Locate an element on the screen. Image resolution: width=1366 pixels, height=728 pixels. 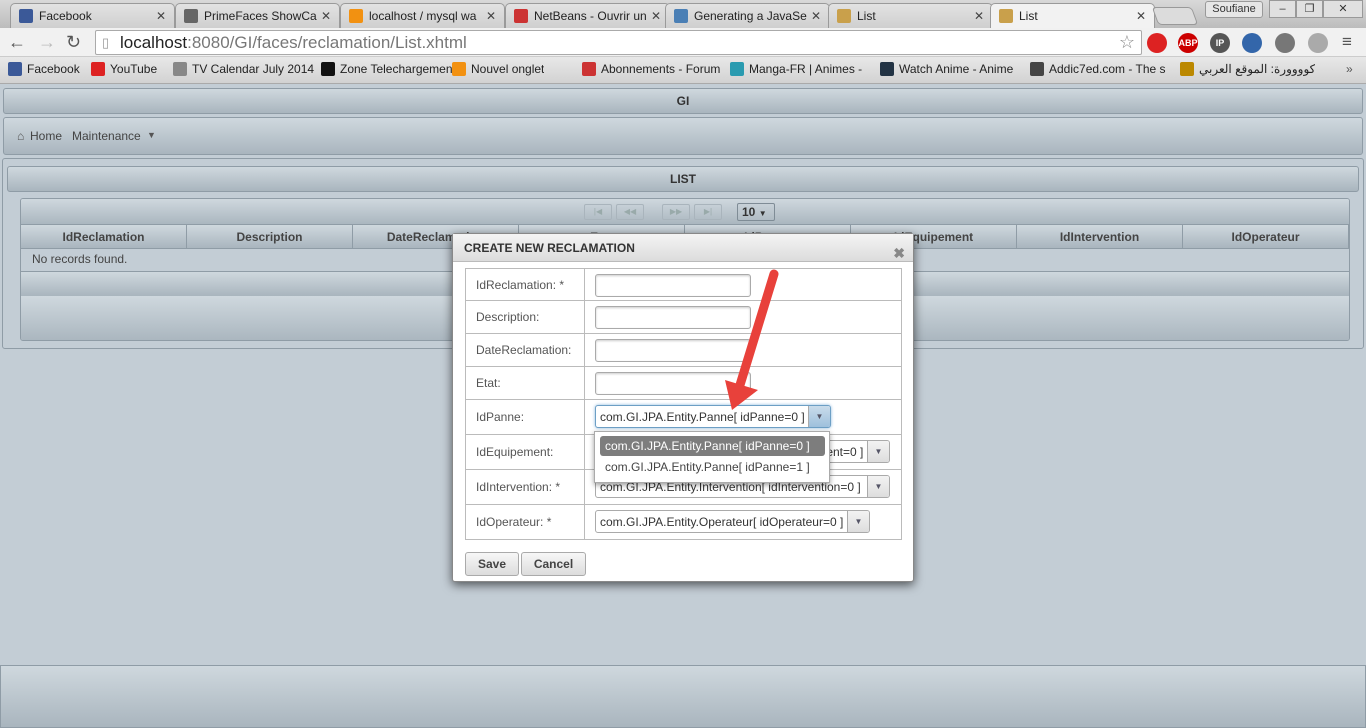
empty-message: No records found. is located at coordinates (80, 259).